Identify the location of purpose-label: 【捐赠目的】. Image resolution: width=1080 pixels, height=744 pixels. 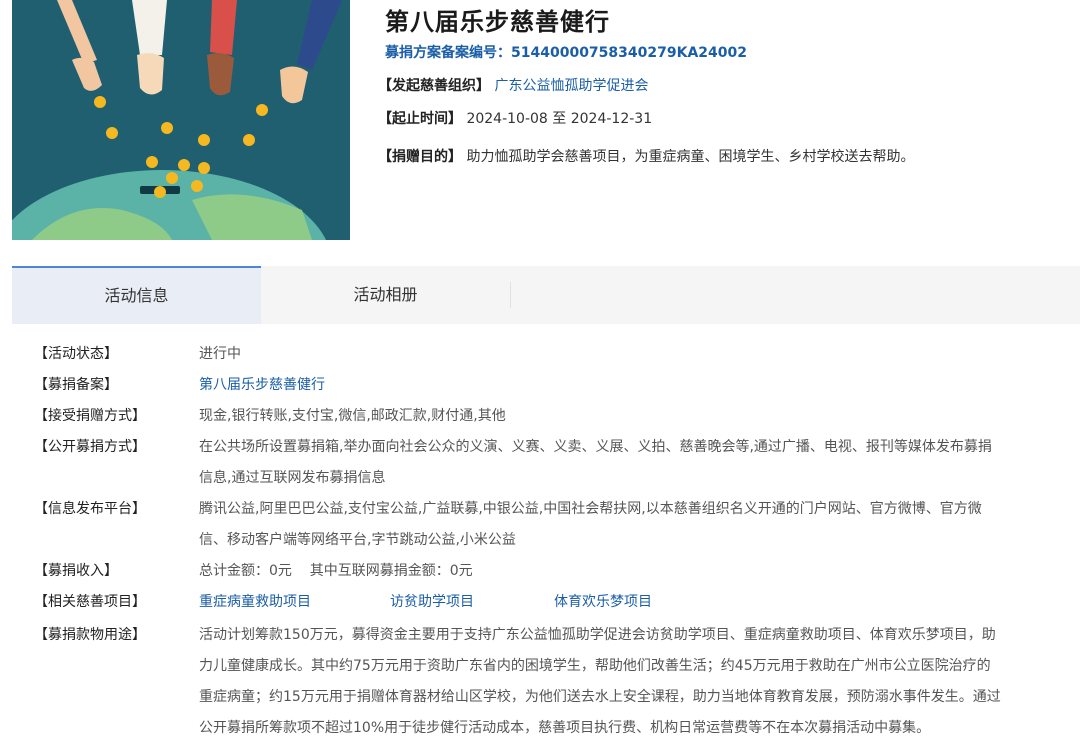
(420, 157).